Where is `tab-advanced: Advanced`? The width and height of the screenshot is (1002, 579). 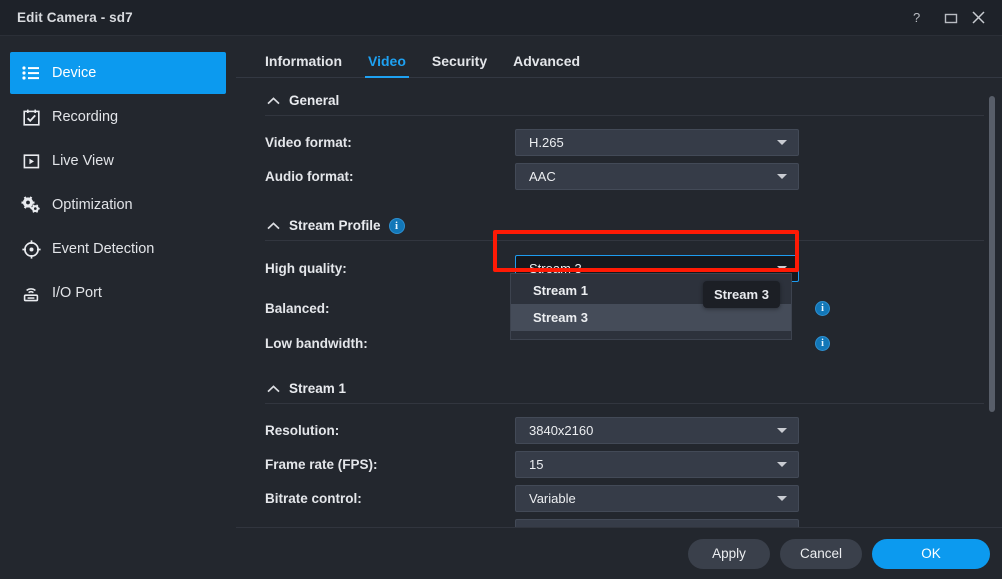
tab-advanced: Advanced is located at coordinates (546, 65).